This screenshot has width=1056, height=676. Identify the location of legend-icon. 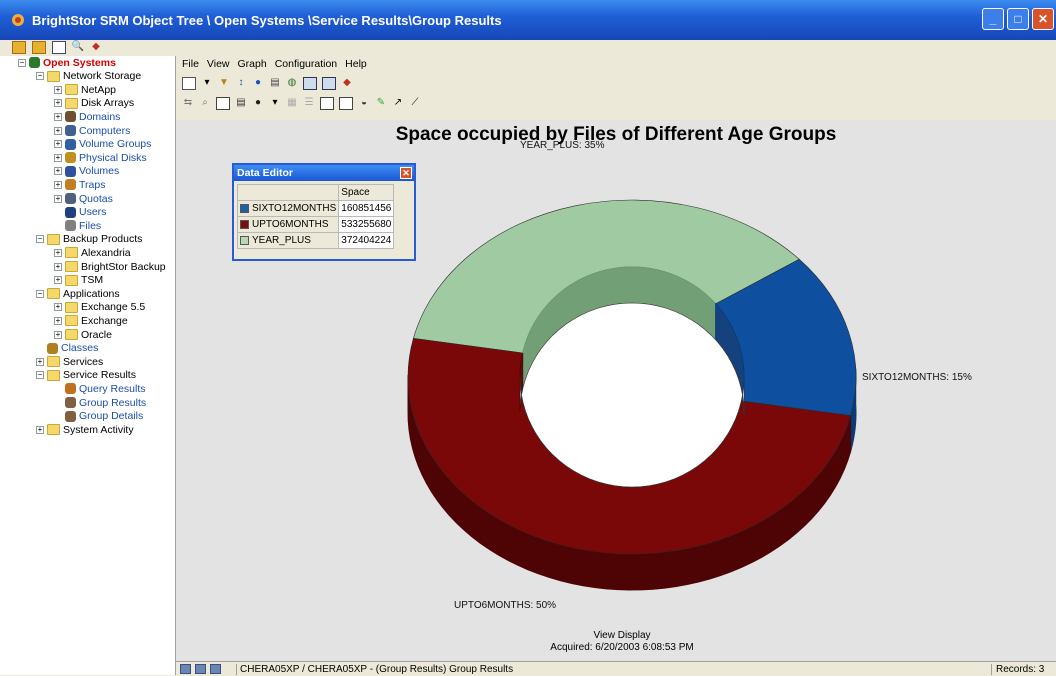
(346, 103).